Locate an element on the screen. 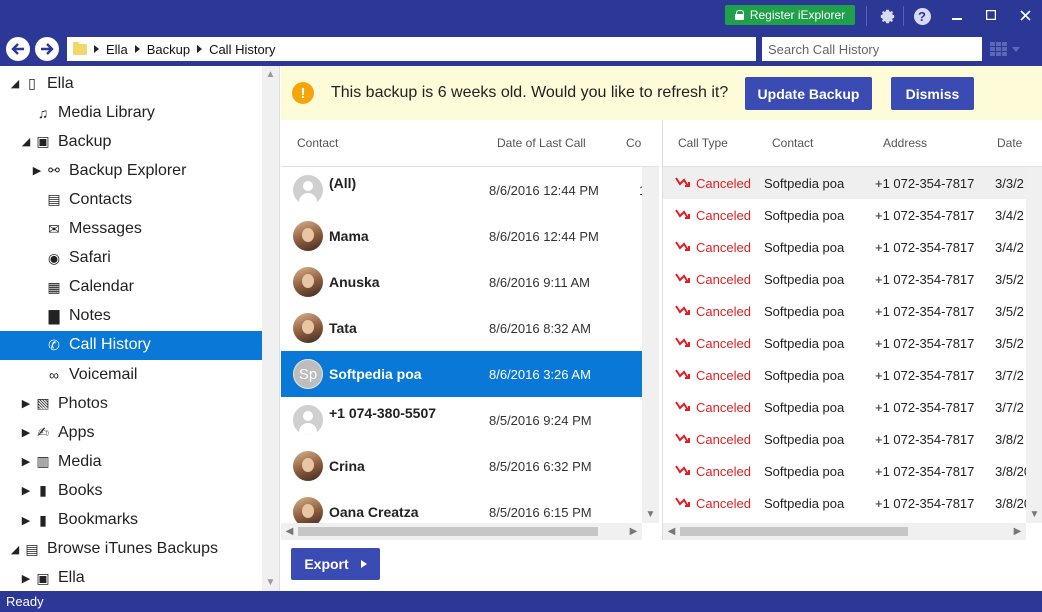  contact-row: Mama 8/6/2016 12:44 PM is located at coordinates (461, 236).